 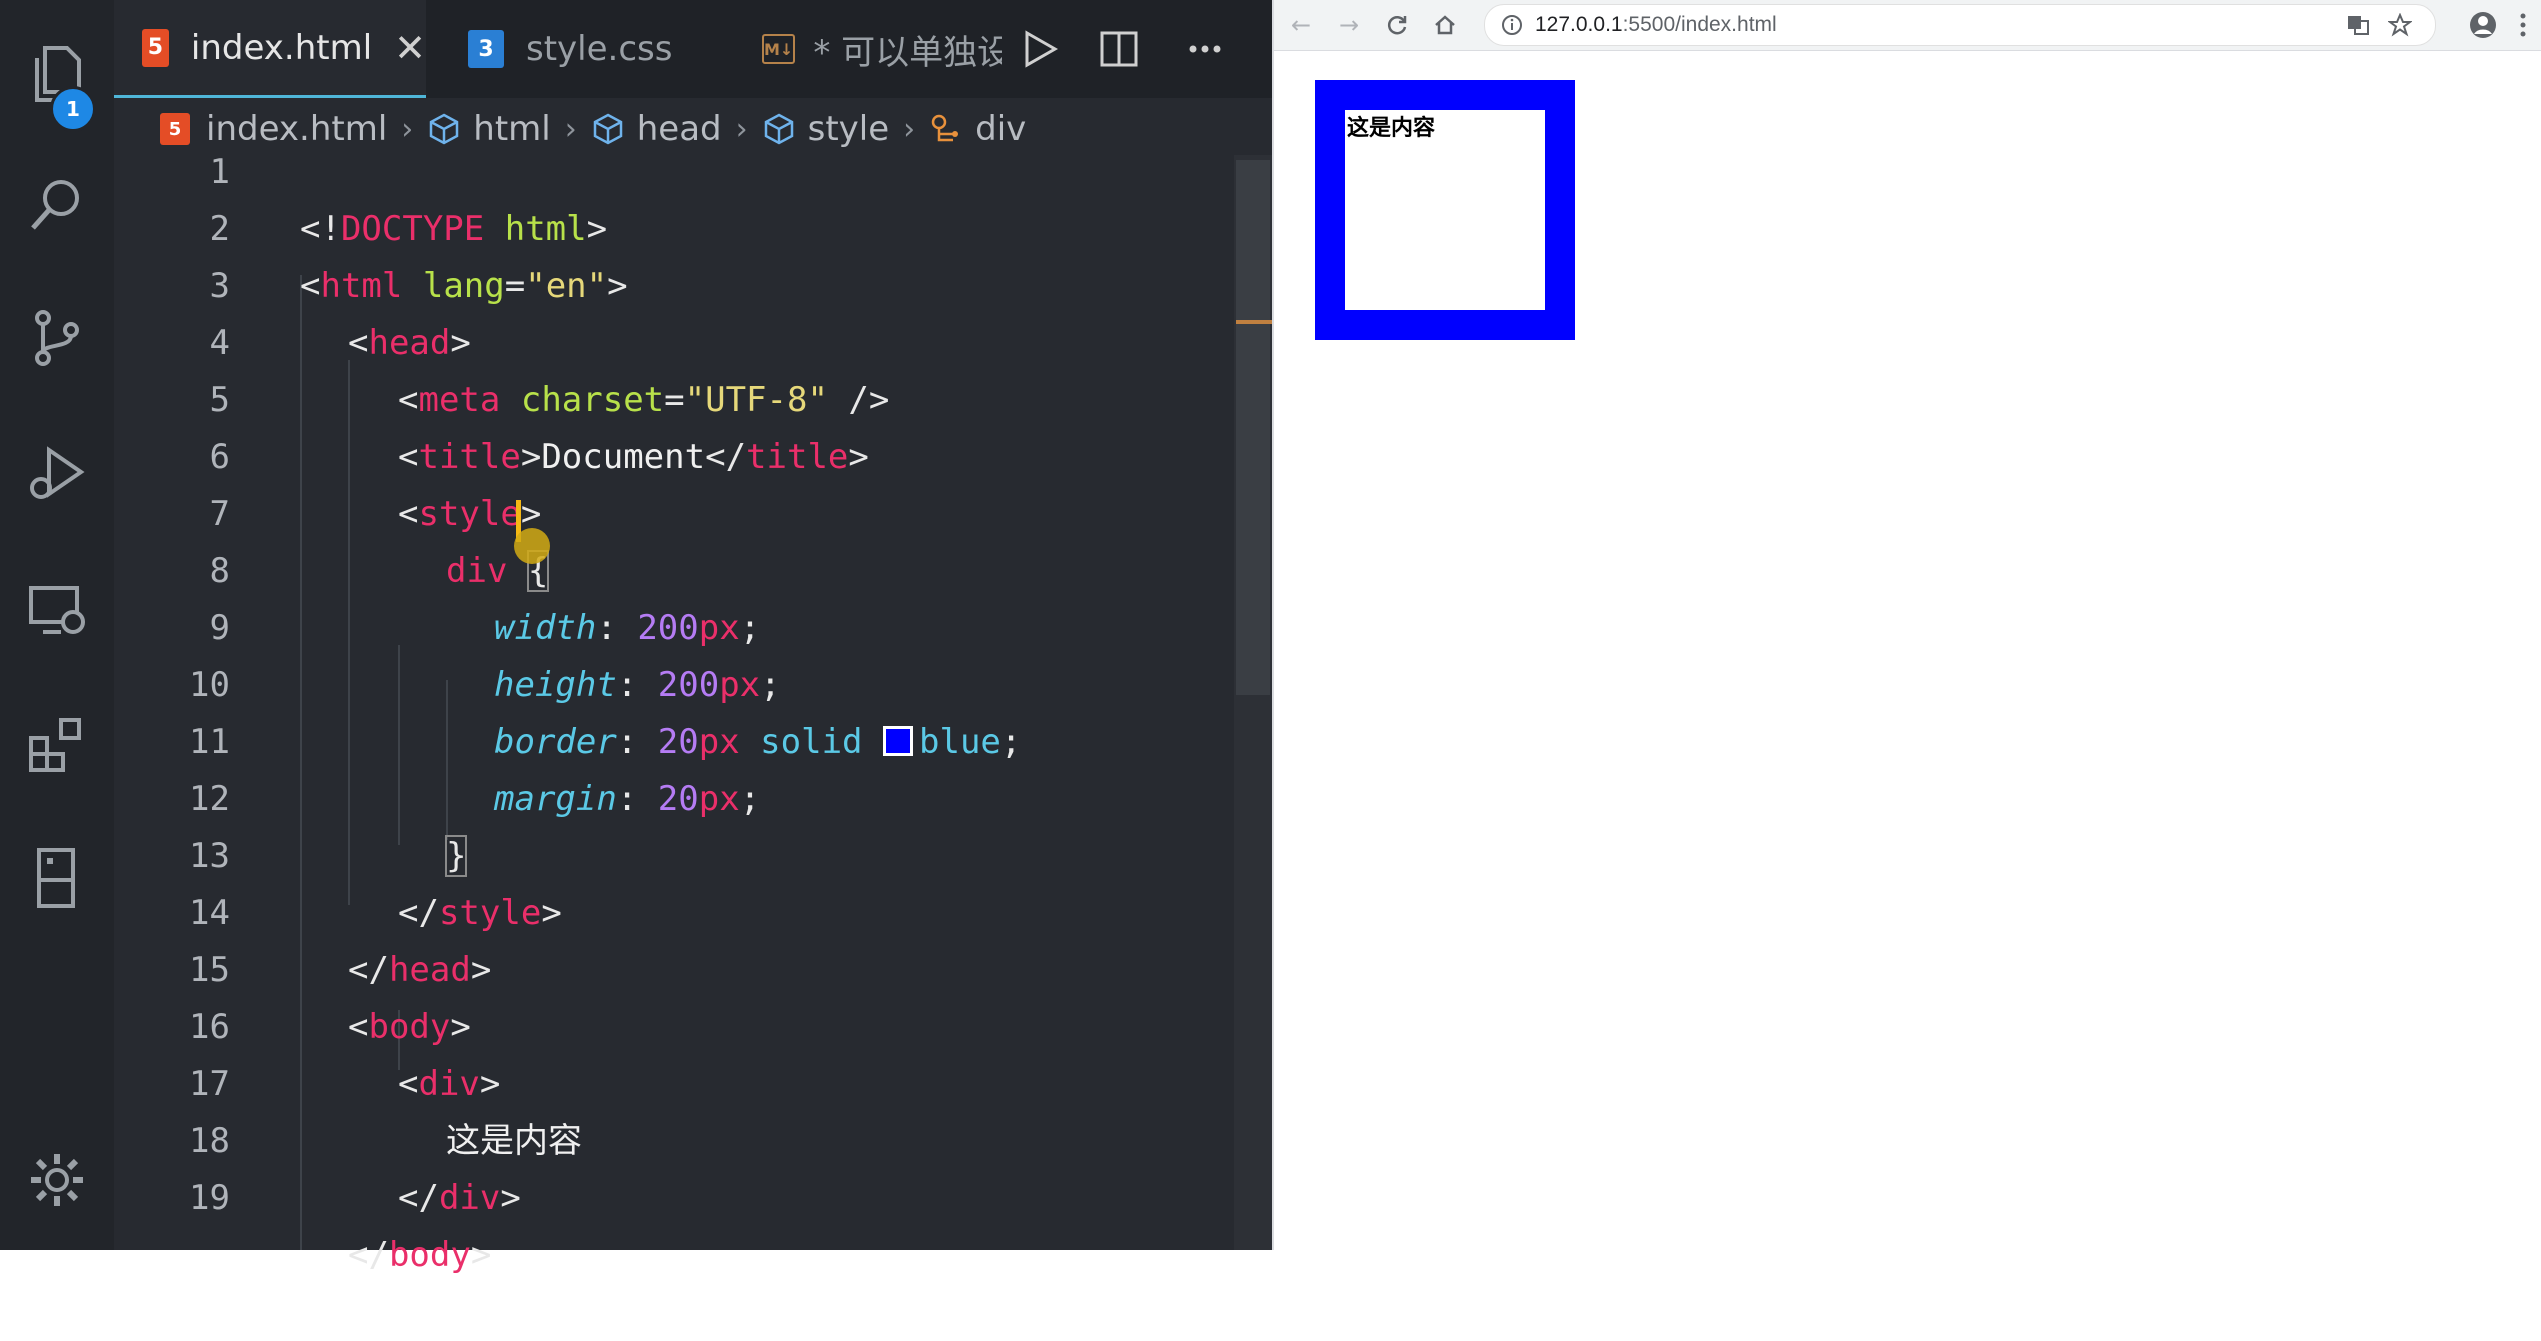 I want to click on browser-menu-button, so click(x=2522, y=25).